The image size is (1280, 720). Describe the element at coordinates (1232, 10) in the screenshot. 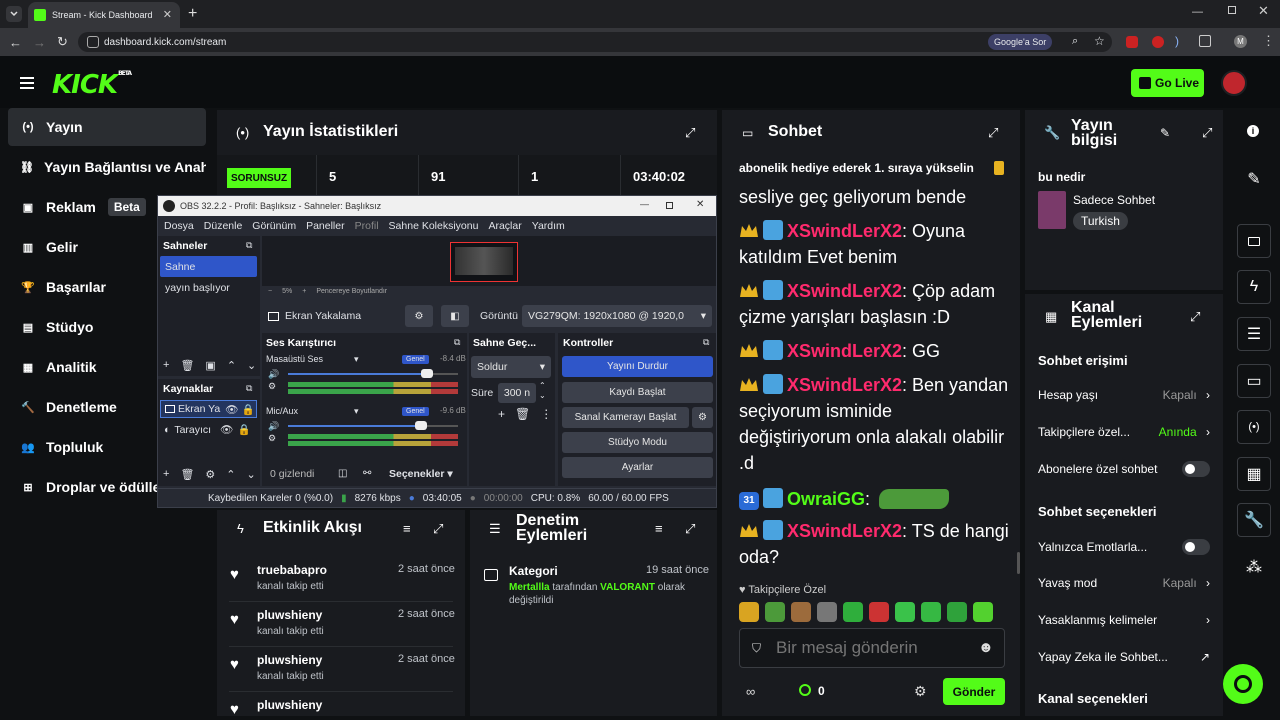

I see `maximize-window-icon` at that location.